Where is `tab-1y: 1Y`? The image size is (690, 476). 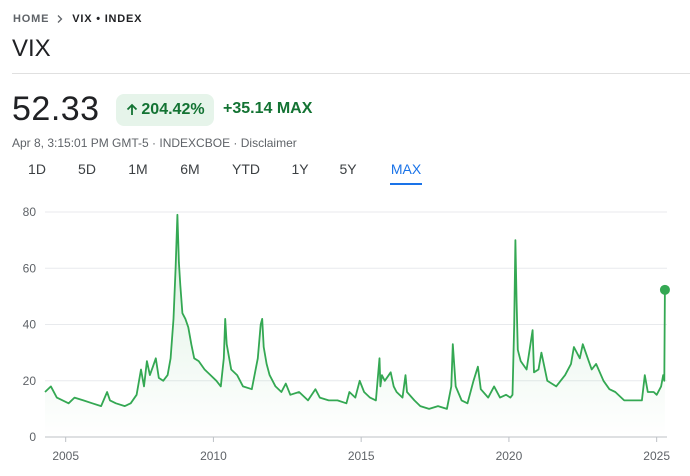 tab-1y: 1Y is located at coordinates (299, 169).